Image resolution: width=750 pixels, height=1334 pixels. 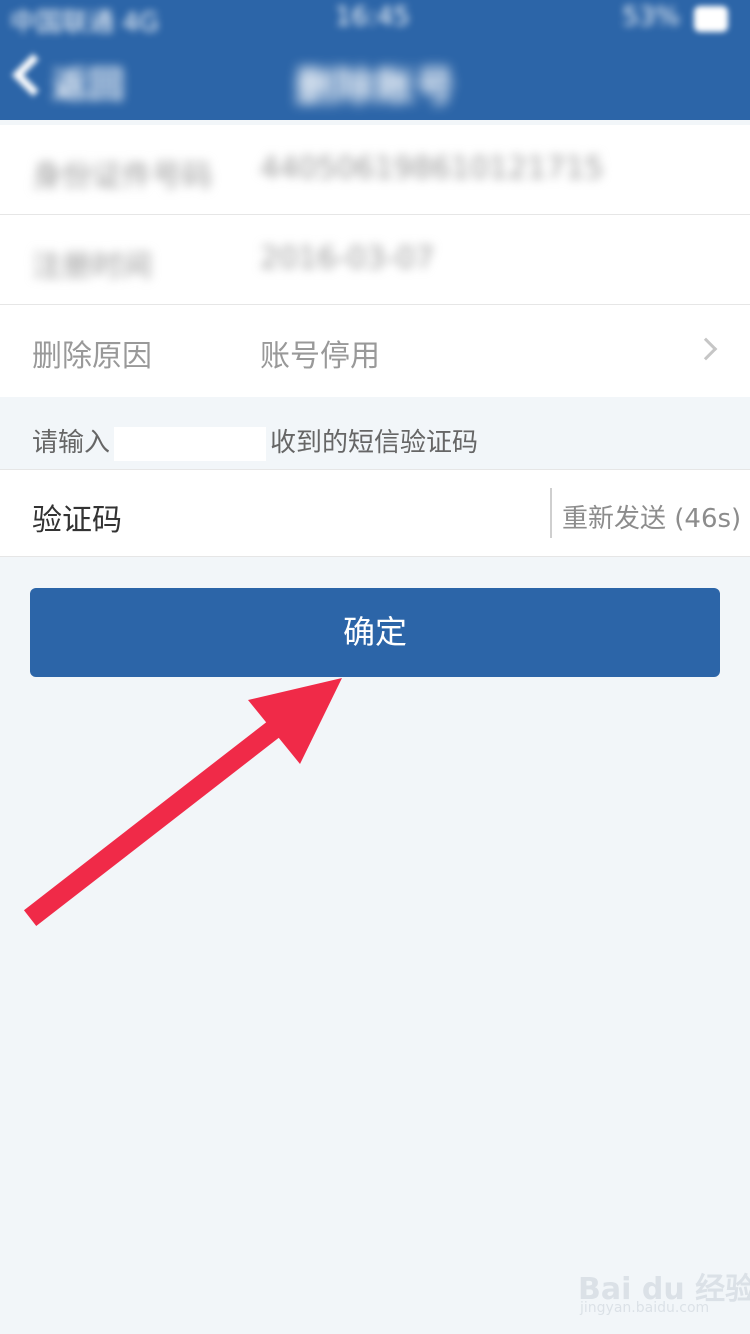 I want to click on arrow-shaft, so click(x=163, y=815).